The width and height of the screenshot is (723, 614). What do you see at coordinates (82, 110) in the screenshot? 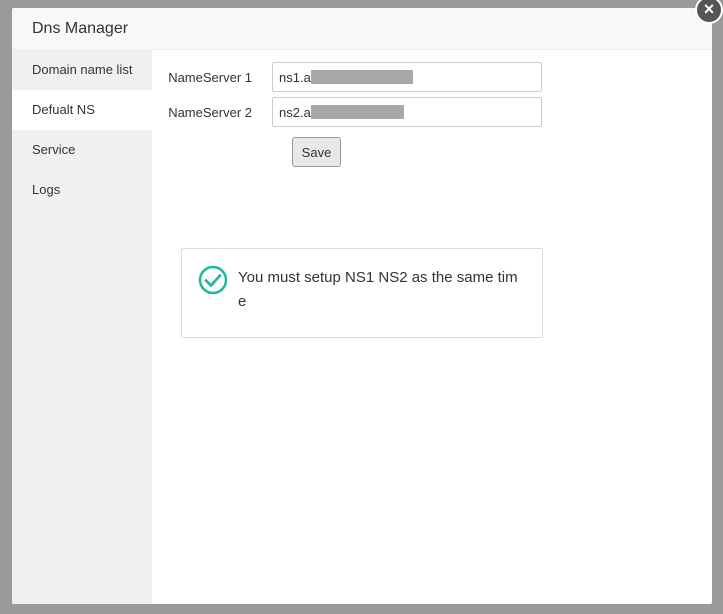
I see `sidebar-item-default-ns: Defualt NS` at bounding box center [82, 110].